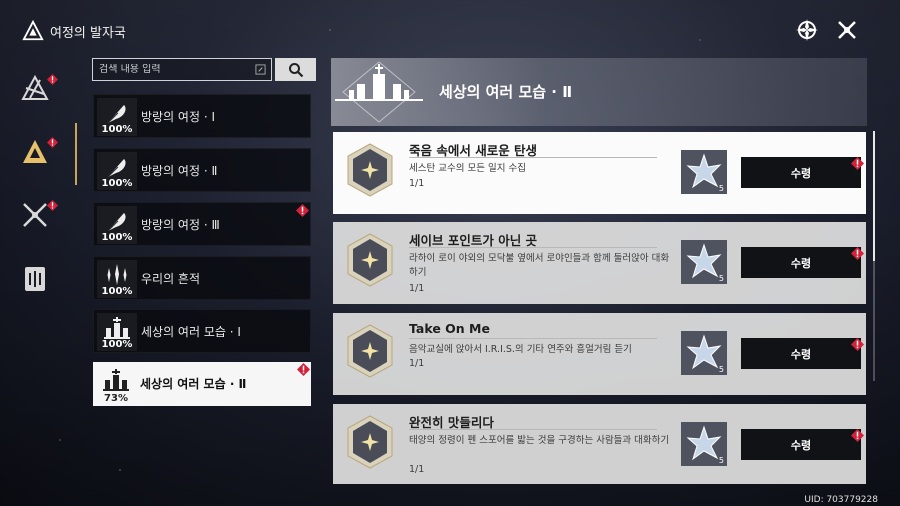  What do you see at coordinates (450, 30) in the screenshot?
I see `header: 여정의 발자국` at bounding box center [450, 30].